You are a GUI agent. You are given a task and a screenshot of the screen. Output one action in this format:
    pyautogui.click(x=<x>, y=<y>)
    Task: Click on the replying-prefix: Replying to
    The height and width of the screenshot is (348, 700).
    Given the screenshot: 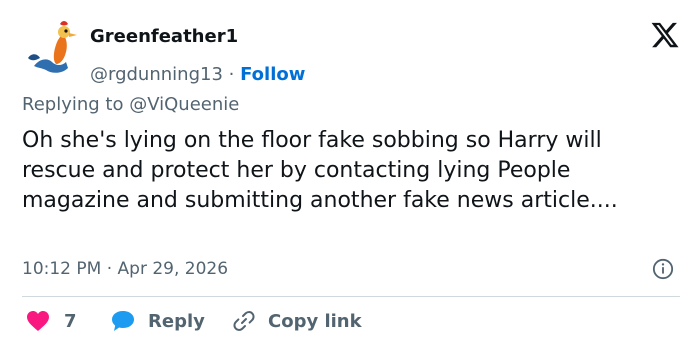 What is the action you would take?
    pyautogui.click(x=73, y=104)
    